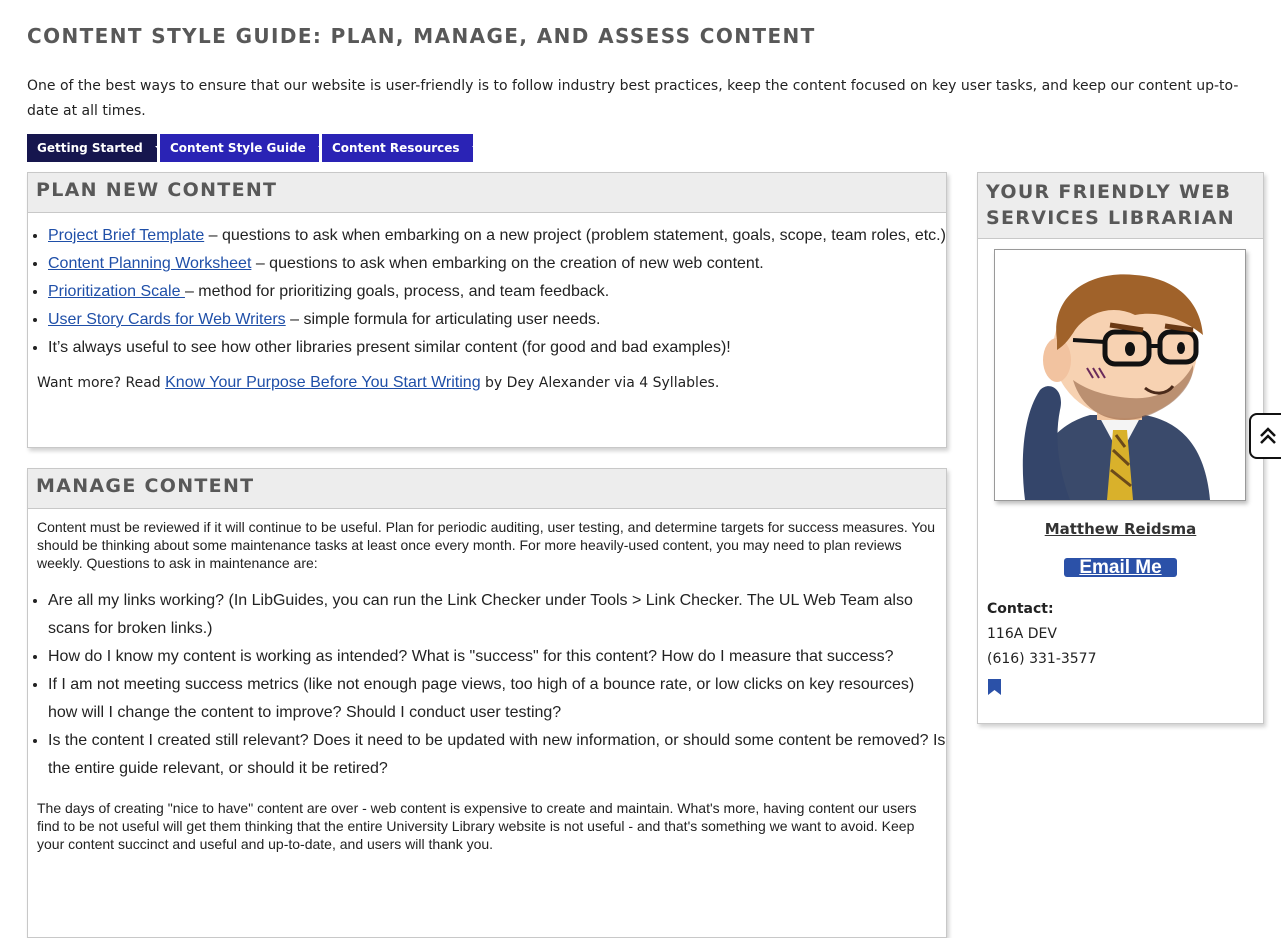  Describe the element at coordinates (1120, 567) in the screenshot. I see `email-me-button: Email Me` at that location.